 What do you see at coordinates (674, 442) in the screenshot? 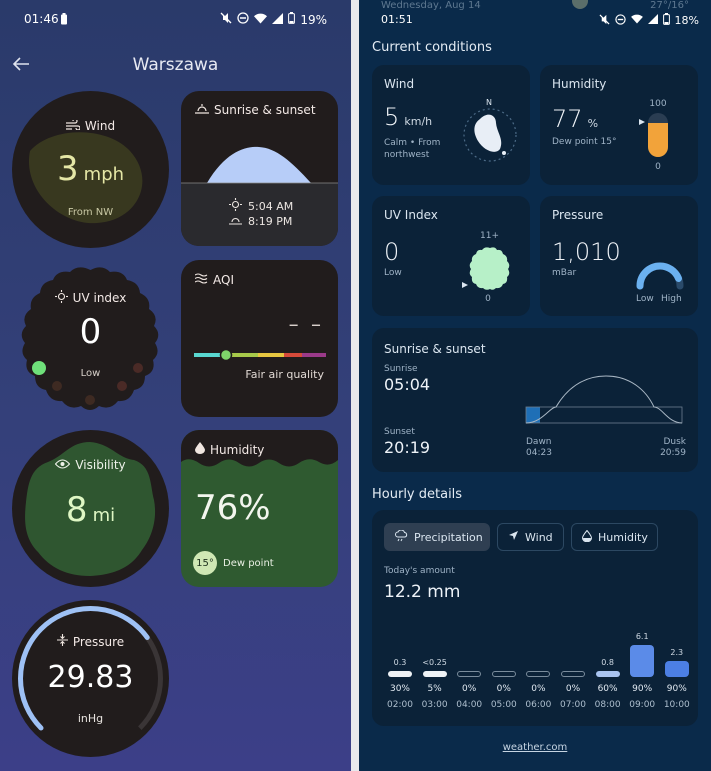
I see `dusk-label: Dusk` at bounding box center [674, 442].